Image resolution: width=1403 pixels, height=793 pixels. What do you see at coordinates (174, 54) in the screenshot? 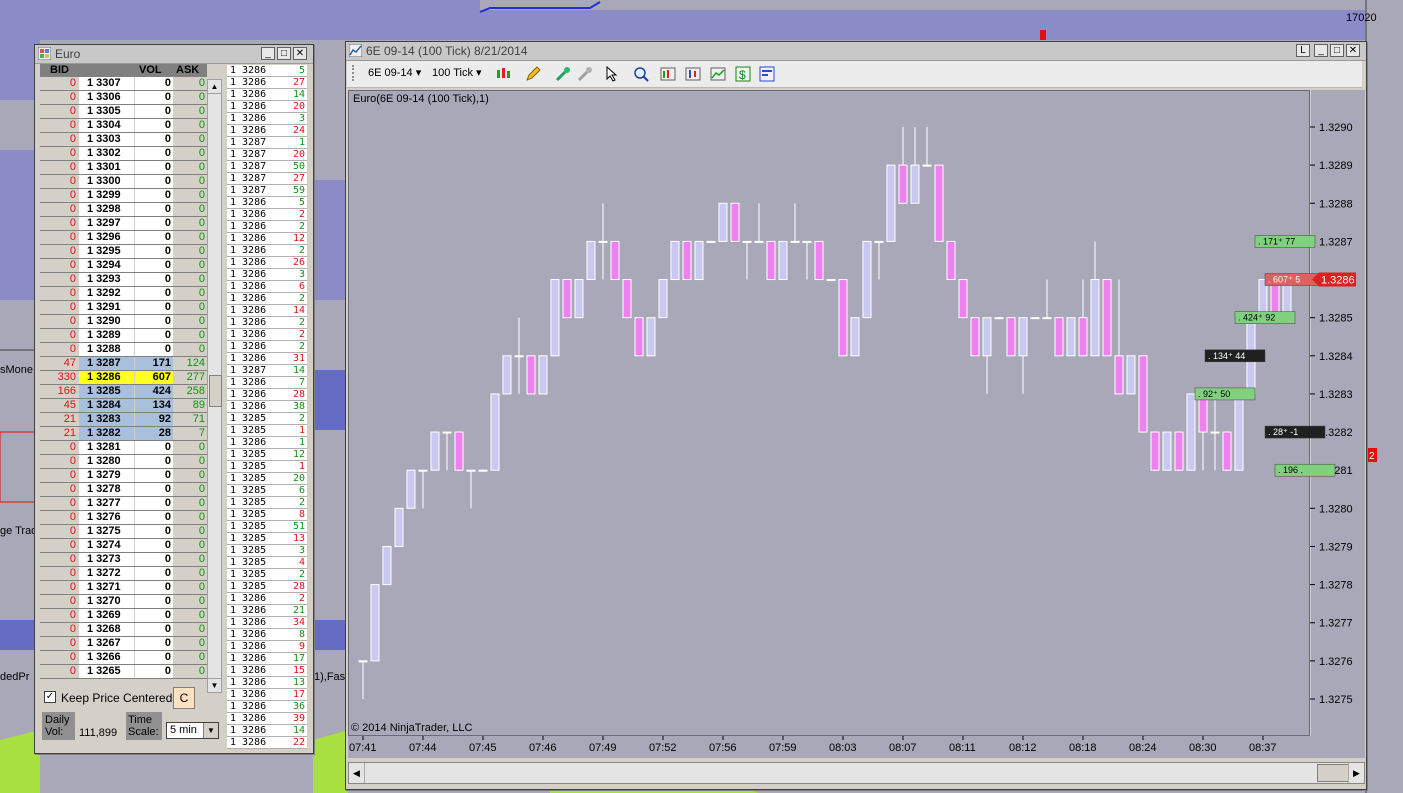
I see `dom-titlebar: Euro _ □ ✕` at bounding box center [174, 54].